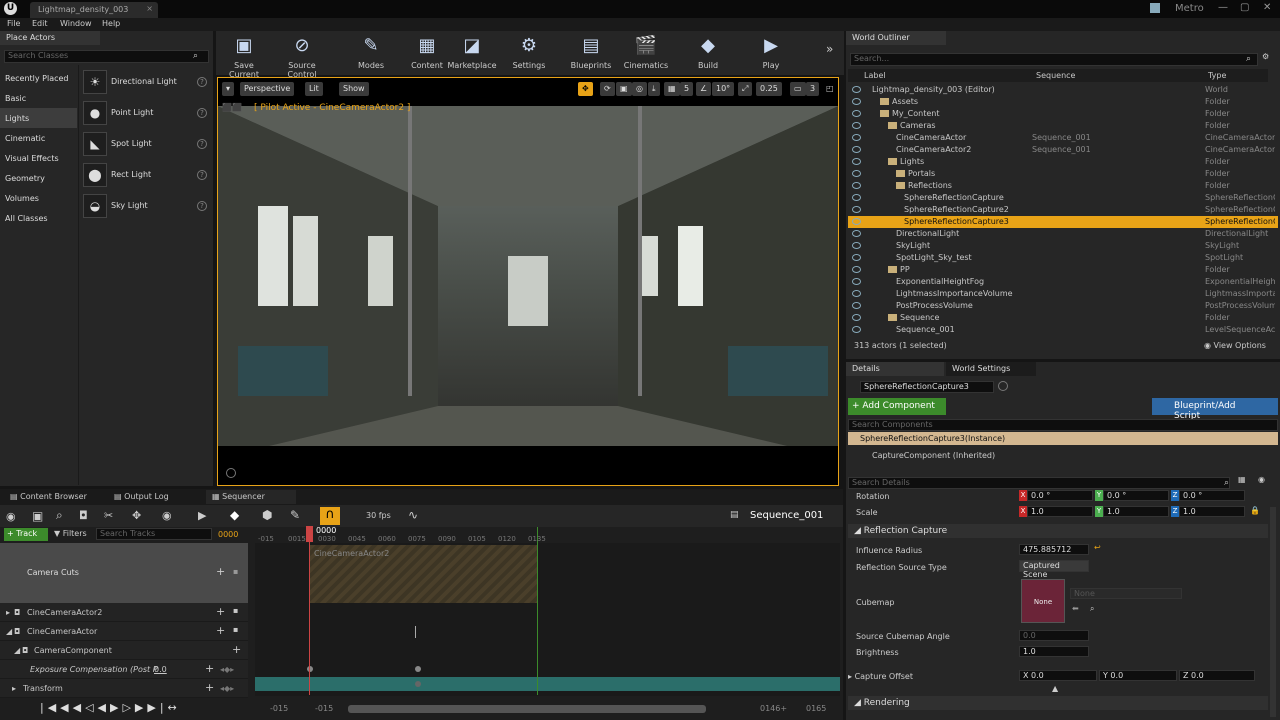 The image size is (1280, 720). I want to click on world-settings-tab: World Settings, so click(991, 369).